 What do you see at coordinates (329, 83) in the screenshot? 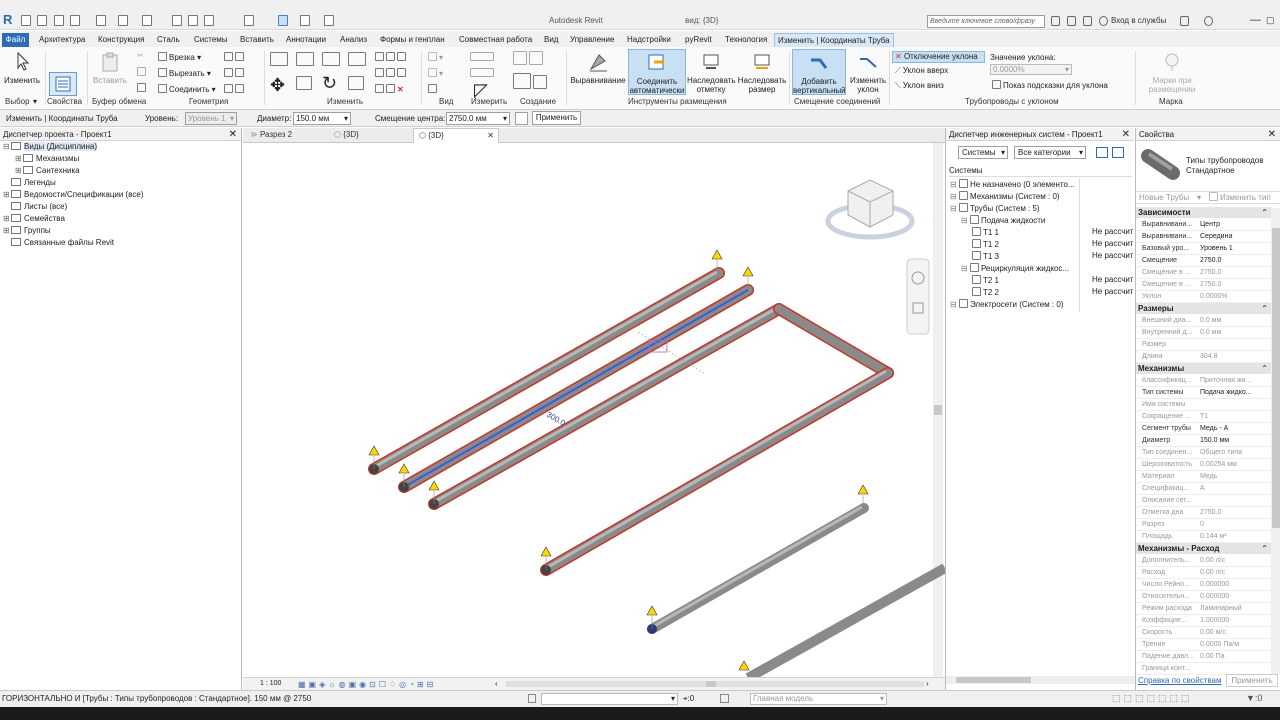
I see `rotate-icon: ↻` at bounding box center [329, 83].